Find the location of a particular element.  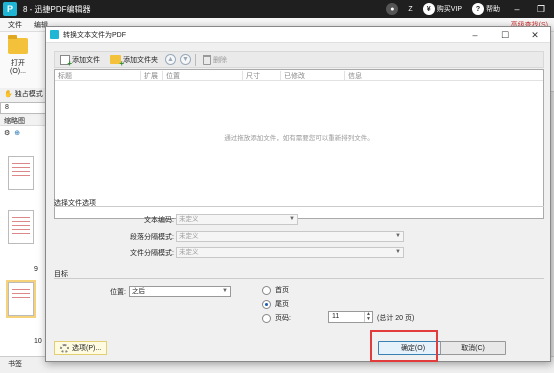

hand-icon: ✋ is located at coordinates (8, 94).